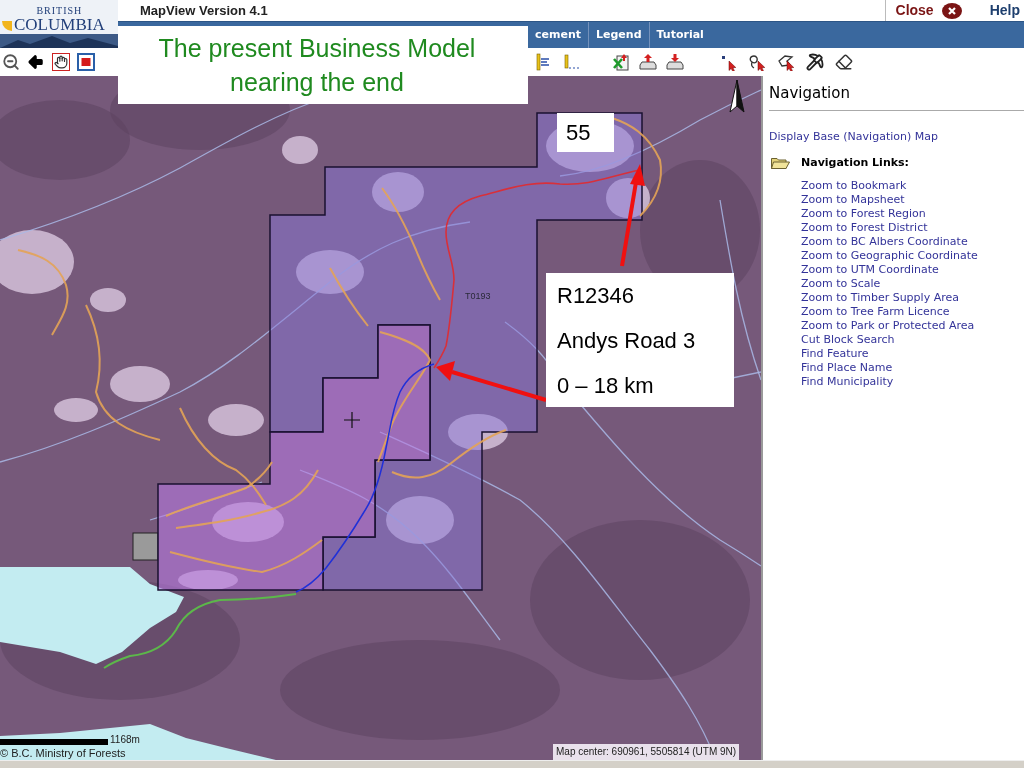 This screenshot has height=768, width=1024. I want to click on ruler-icon, so click(543, 62).